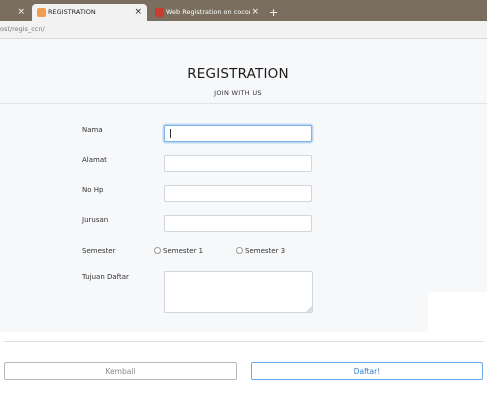 The image size is (487, 400). Describe the element at coordinates (170, 133) in the screenshot. I see `text-cursor` at that location.